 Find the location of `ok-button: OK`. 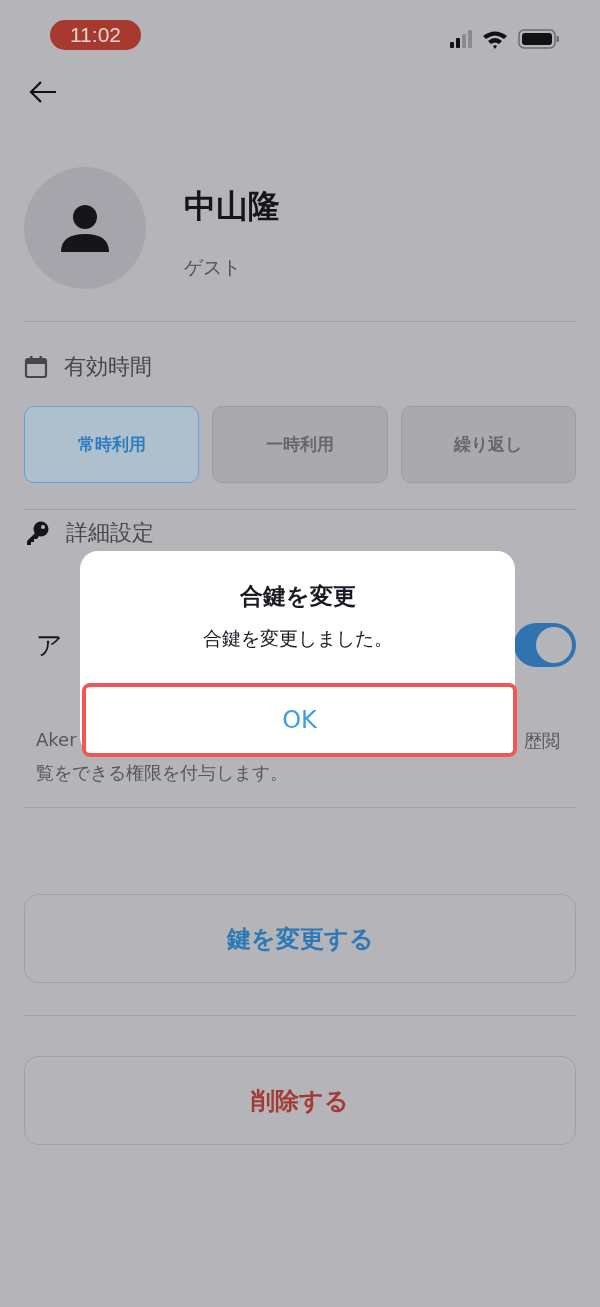

ok-button: OK is located at coordinates (299, 720).